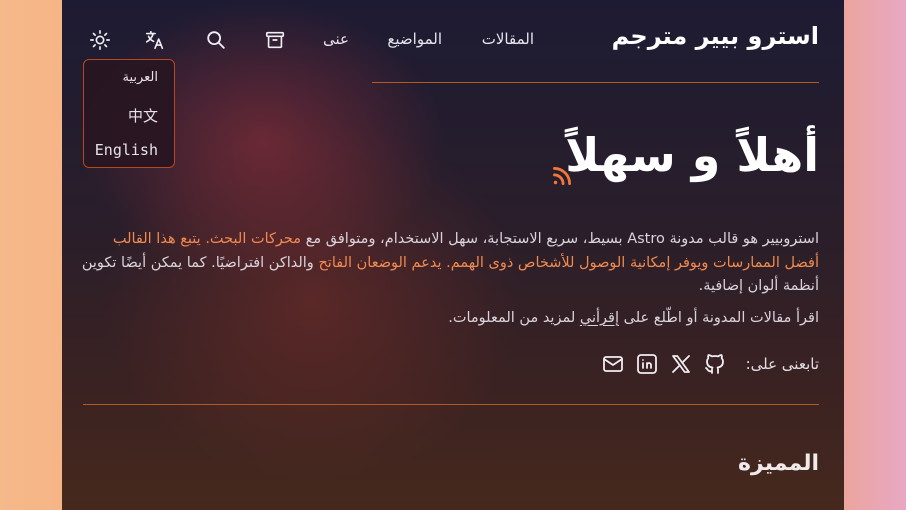 The image size is (906, 510). I want to click on x-icon, so click(681, 364).